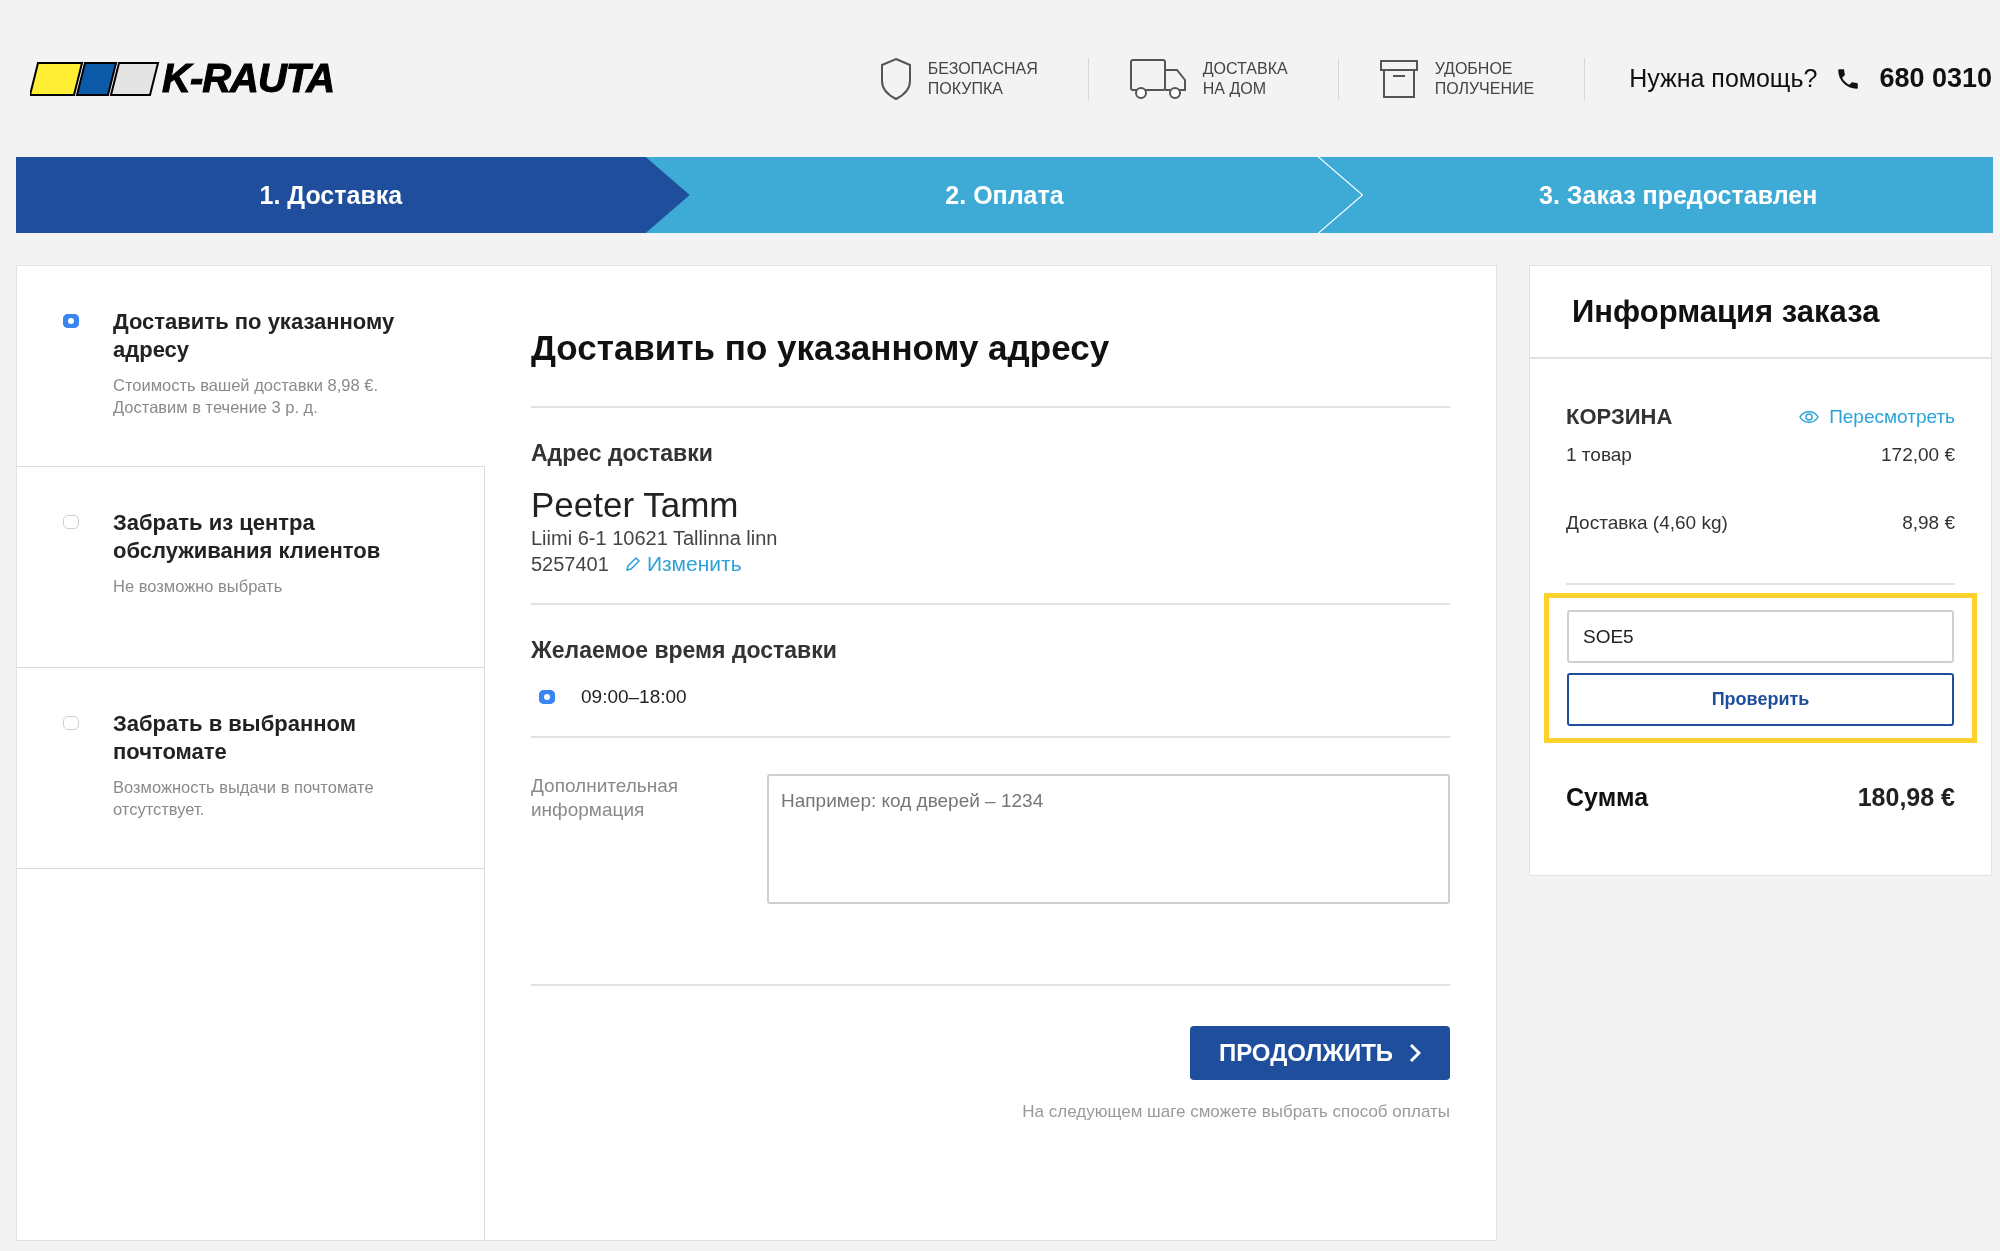 The image size is (2000, 1251). Describe the element at coordinates (684, 650) in the screenshot. I see `time-title: Желаемое время доставки` at that location.